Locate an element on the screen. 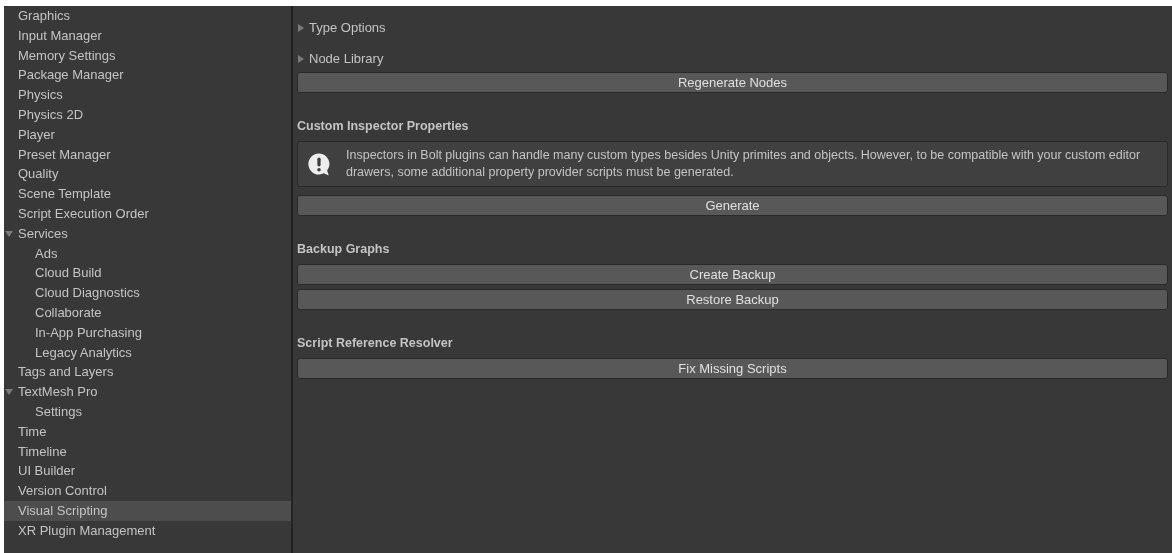 The width and height of the screenshot is (1172, 553). sidebar-item: Time is located at coordinates (147, 431).